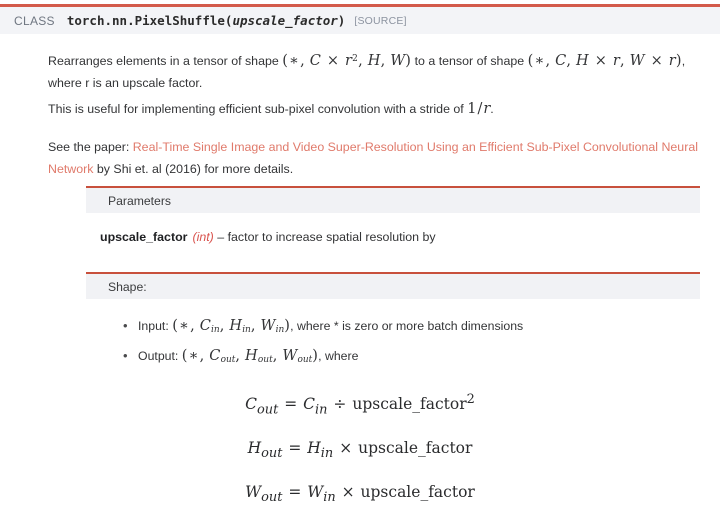  I want to click on equation-channels-equals: =, so click(291, 404).